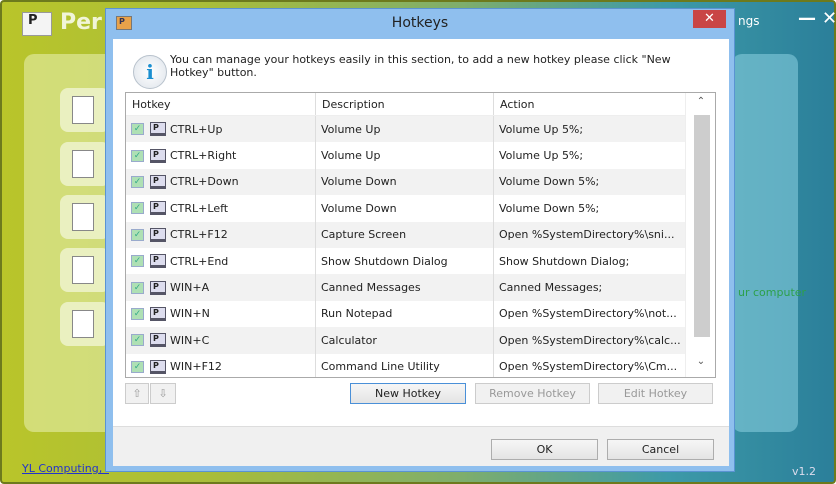 This screenshot has height=484, width=836. Describe the element at coordinates (221, 287) in the screenshot. I see `hotkey-cell: ✓ P WIN+A` at that location.